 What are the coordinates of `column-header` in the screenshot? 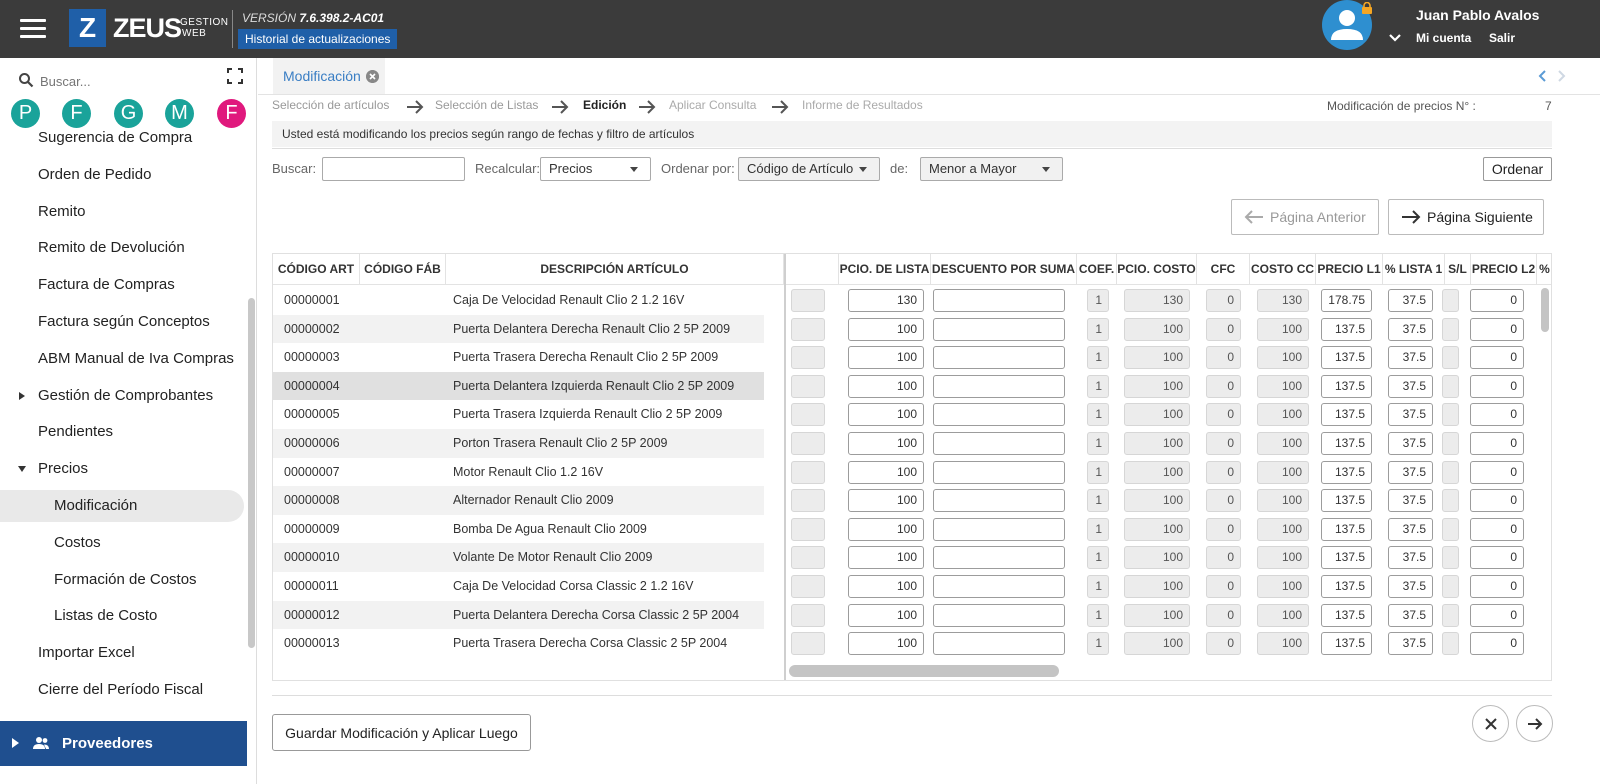 It's located at (812, 269).